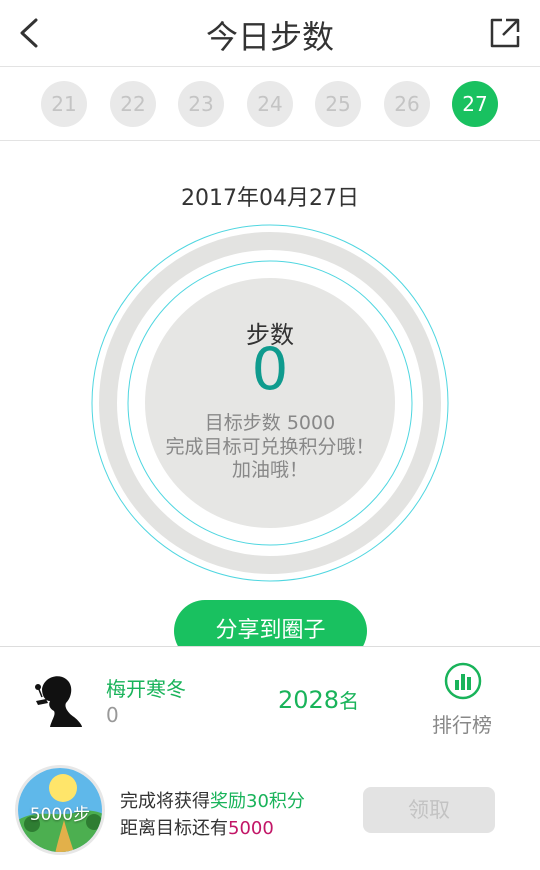 Image resolution: width=540 pixels, height=870 pixels. Describe the element at coordinates (174, 828) in the screenshot. I see `remaining-prefix: 距离目标还有` at that location.